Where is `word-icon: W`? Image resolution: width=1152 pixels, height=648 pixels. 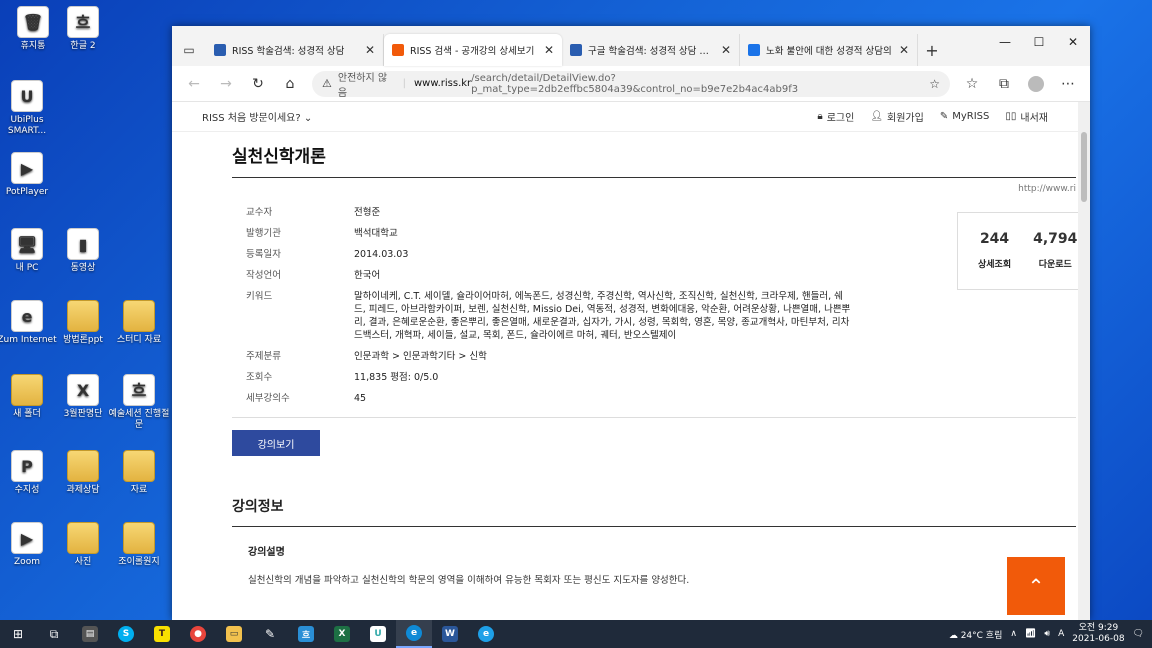 word-icon: W is located at coordinates (450, 634).